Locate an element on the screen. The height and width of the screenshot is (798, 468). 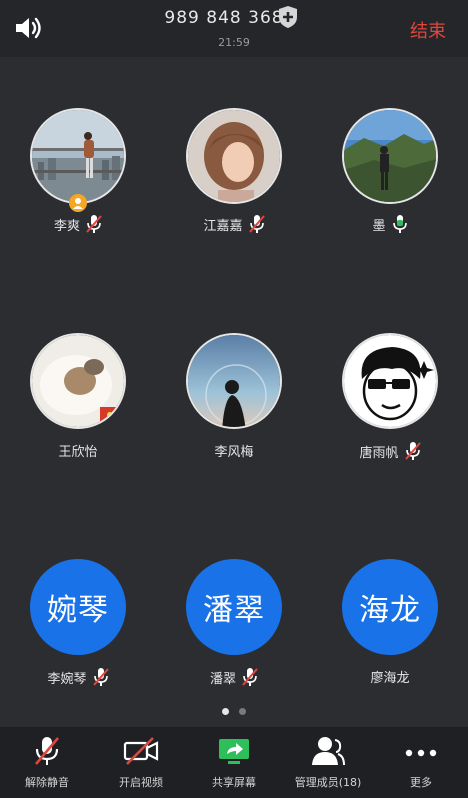
avatar-cartoon-sunglasses is located at coordinates (390, 381).